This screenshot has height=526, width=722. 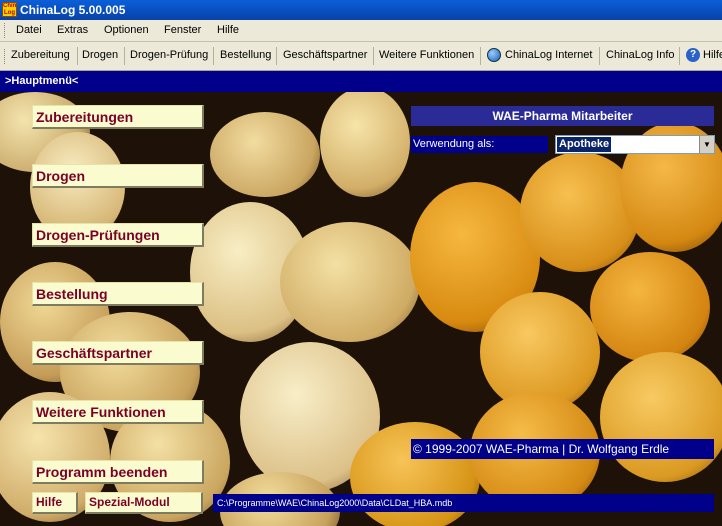 I want to click on toolbar-geschaeftspartner-button: Geschäftspartner, so click(x=325, y=55).